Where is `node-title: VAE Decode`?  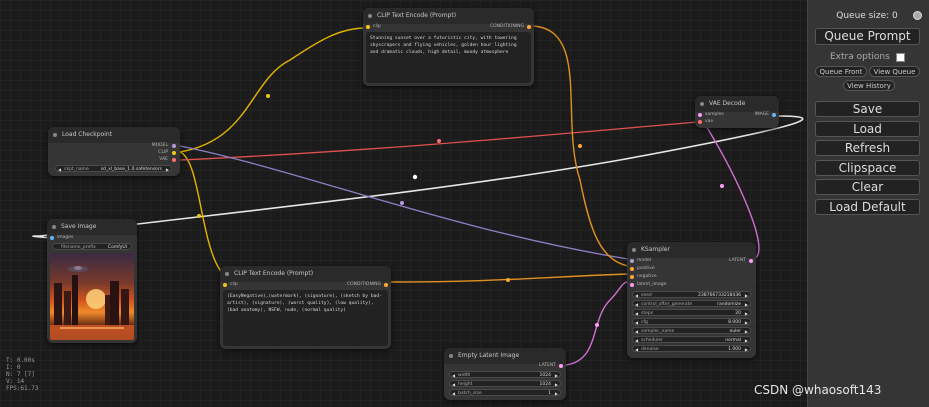 node-title: VAE Decode is located at coordinates (737, 104).